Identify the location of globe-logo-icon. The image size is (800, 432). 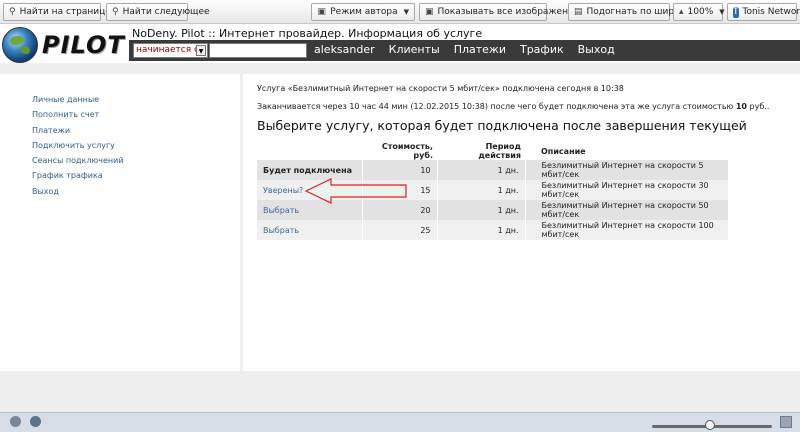
(20, 45).